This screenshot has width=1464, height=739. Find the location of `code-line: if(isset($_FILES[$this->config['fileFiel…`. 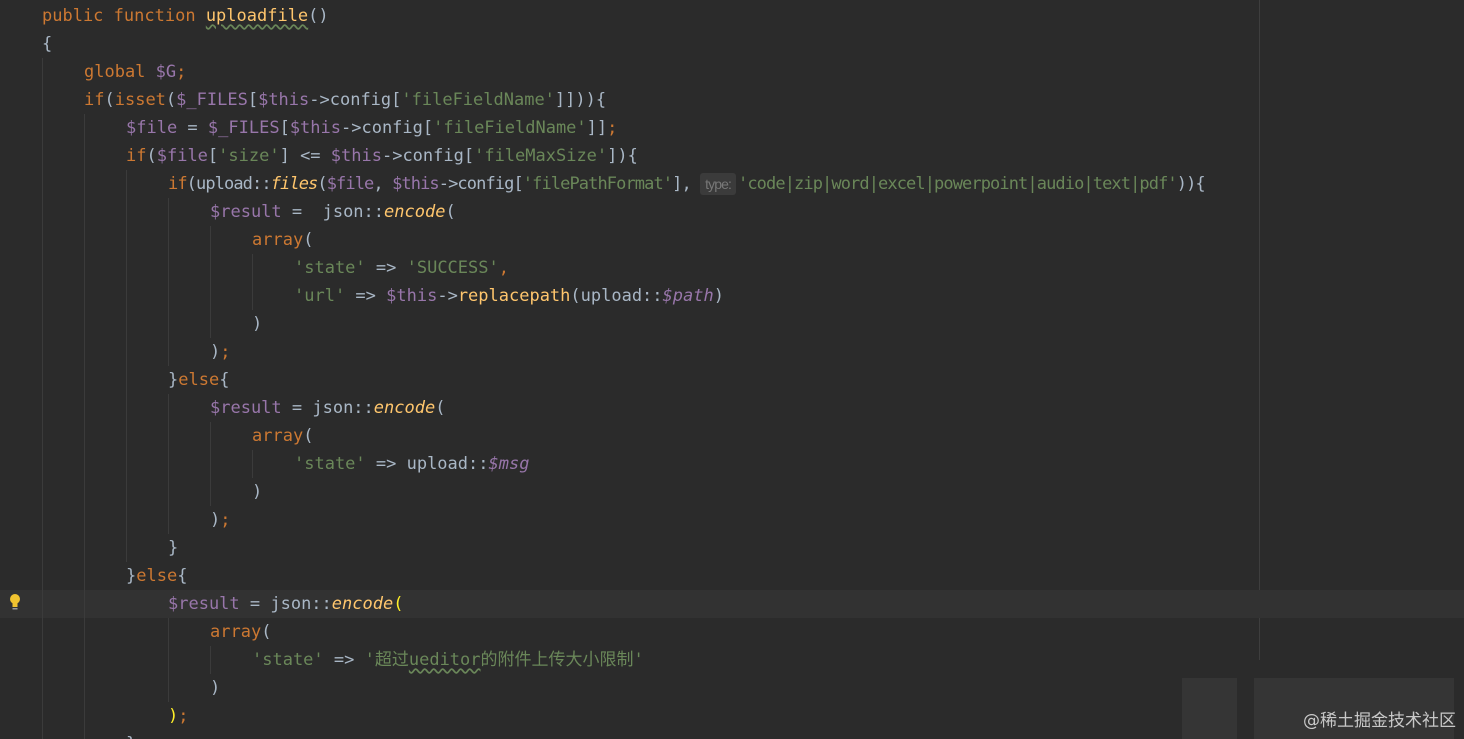

code-line: if(isset($_FILES[$this->config['fileFiel… is located at coordinates (345, 100).